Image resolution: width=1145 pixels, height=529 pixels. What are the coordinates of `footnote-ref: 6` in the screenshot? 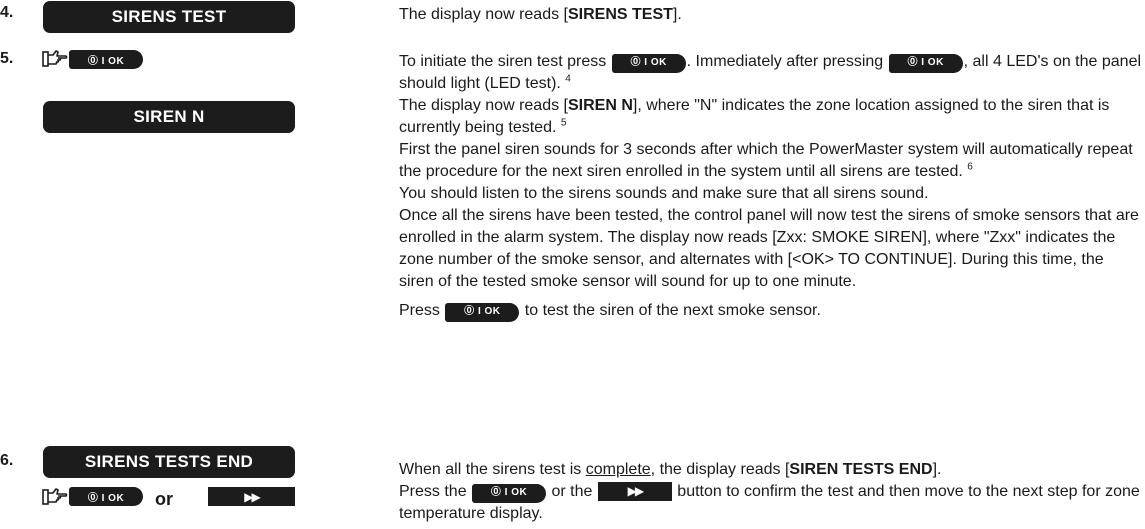 It's located at (970, 167).